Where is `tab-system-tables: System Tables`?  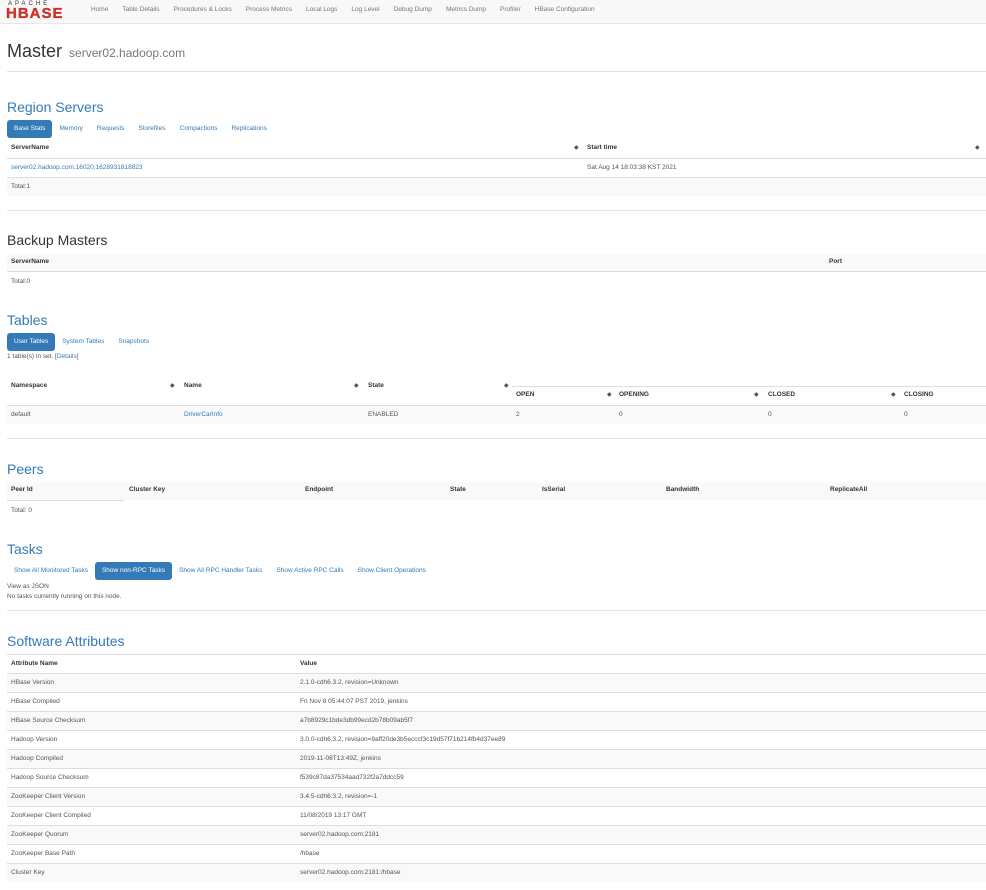
tab-system-tables: System Tables is located at coordinates (83, 342).